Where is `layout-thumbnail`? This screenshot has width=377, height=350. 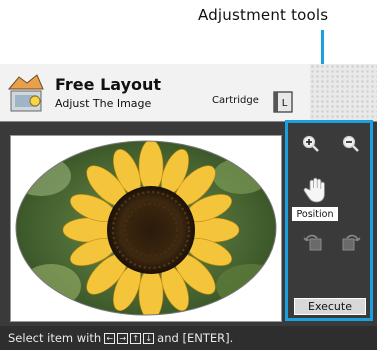 layout-thumbnail is located at coordinates (343, 92).